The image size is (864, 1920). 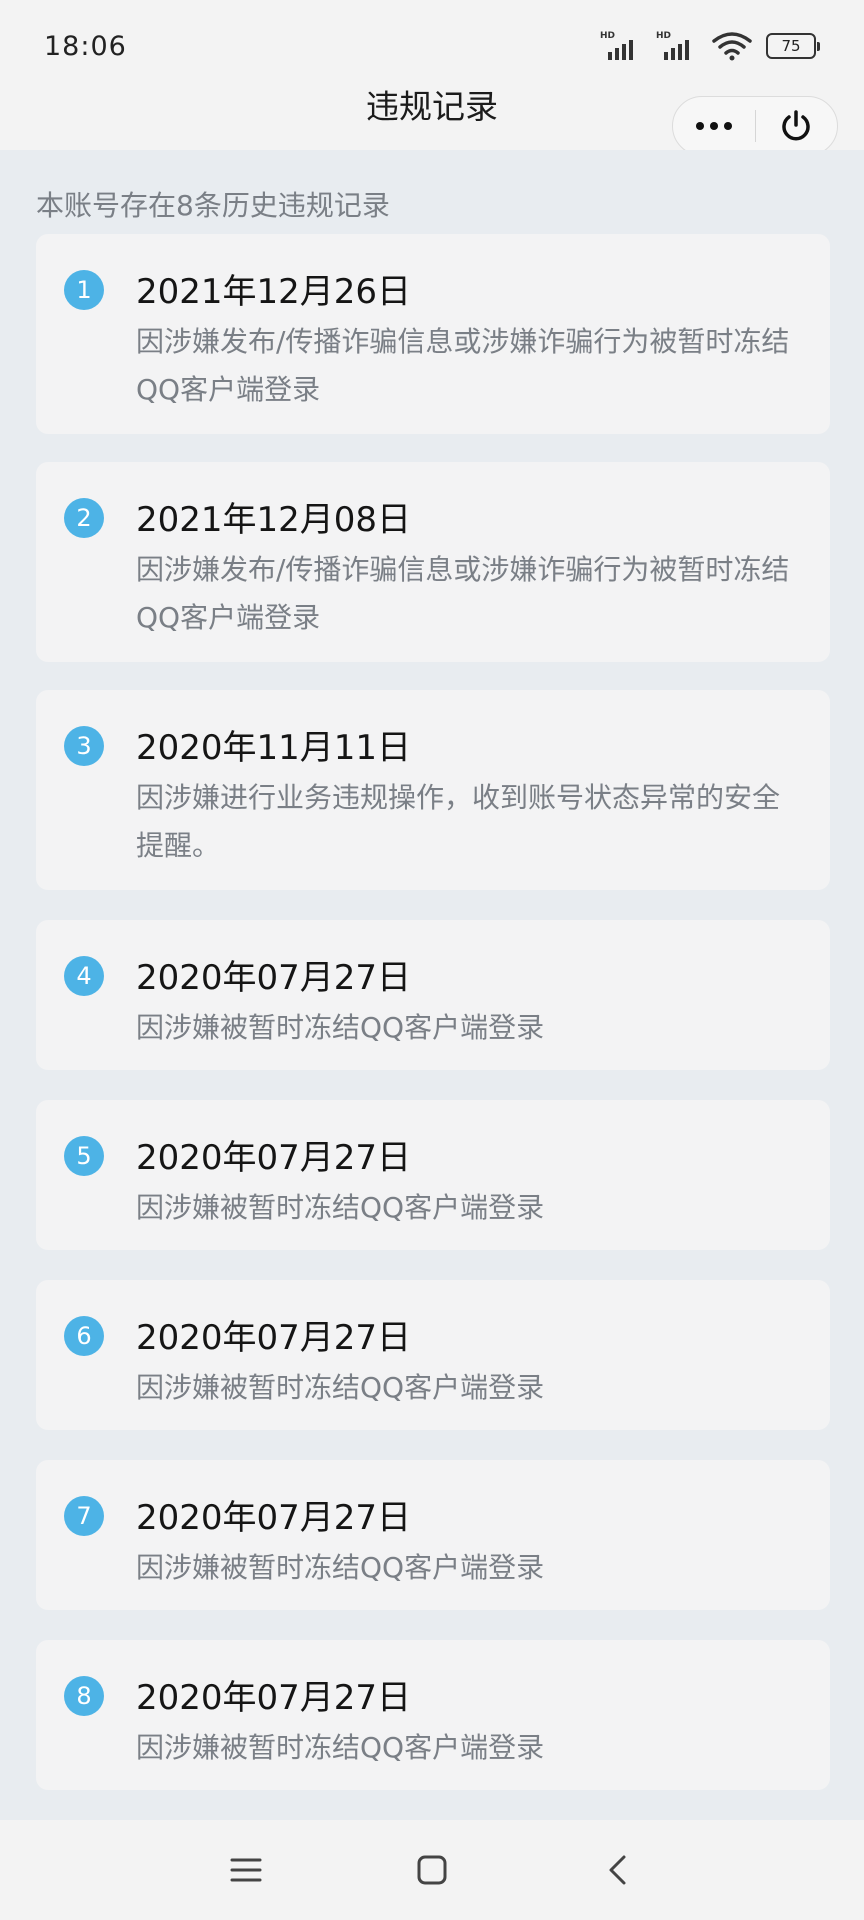 I want to click on menu-icon, so click(x=246, y=1870).